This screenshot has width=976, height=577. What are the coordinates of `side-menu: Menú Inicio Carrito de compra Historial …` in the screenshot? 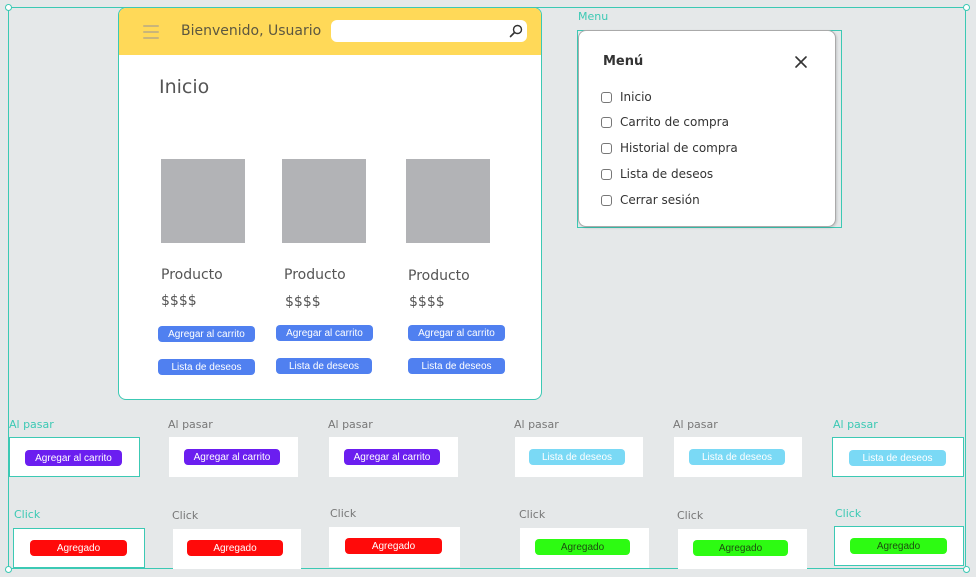 It's located at (707, 128).